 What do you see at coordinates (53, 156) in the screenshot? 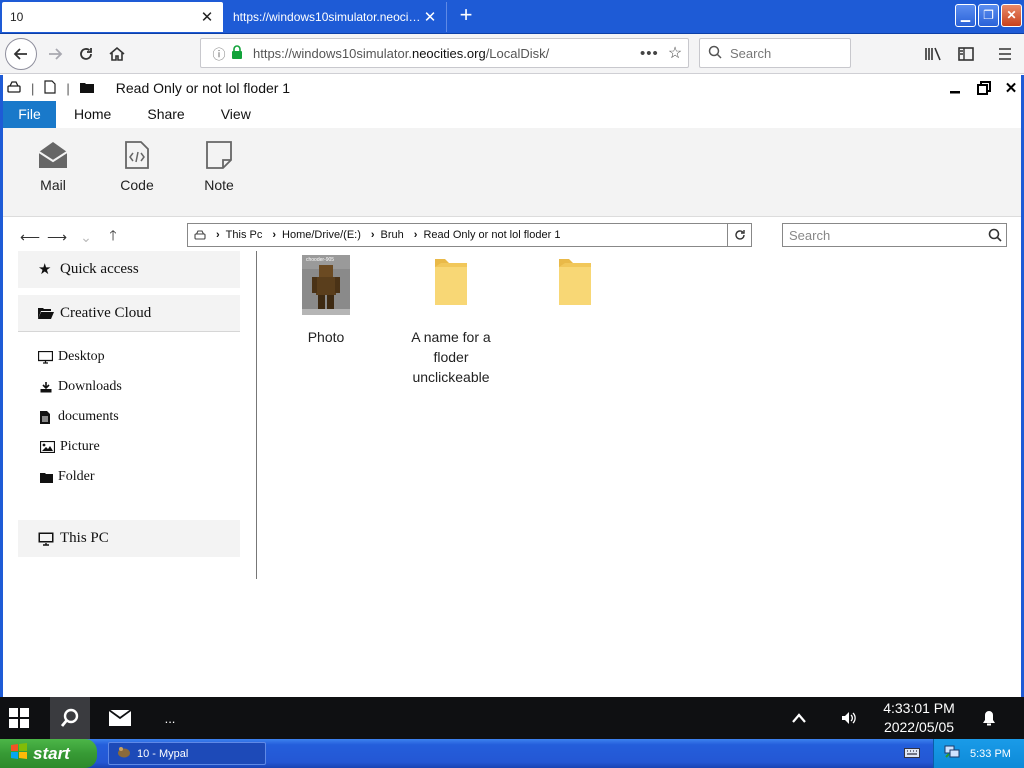
I see `mail-icon` at bounding box center [53, 156].